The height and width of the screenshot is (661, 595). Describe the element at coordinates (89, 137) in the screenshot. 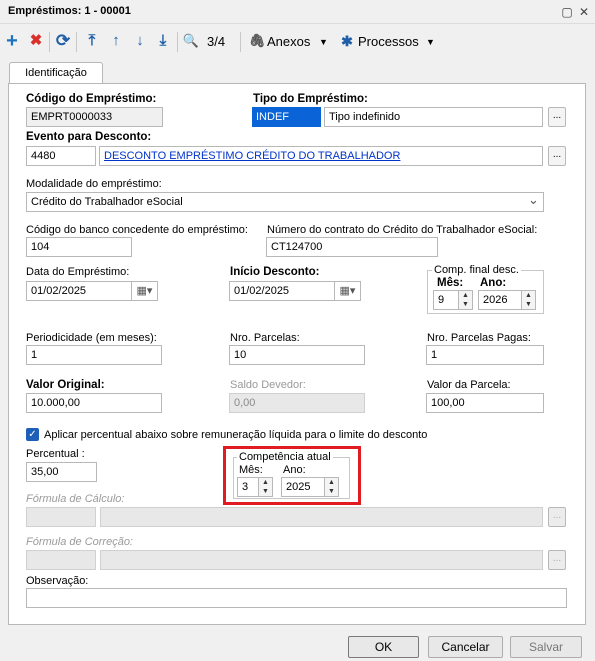

I see `evento-label: Evento para Desconto:` at that location.